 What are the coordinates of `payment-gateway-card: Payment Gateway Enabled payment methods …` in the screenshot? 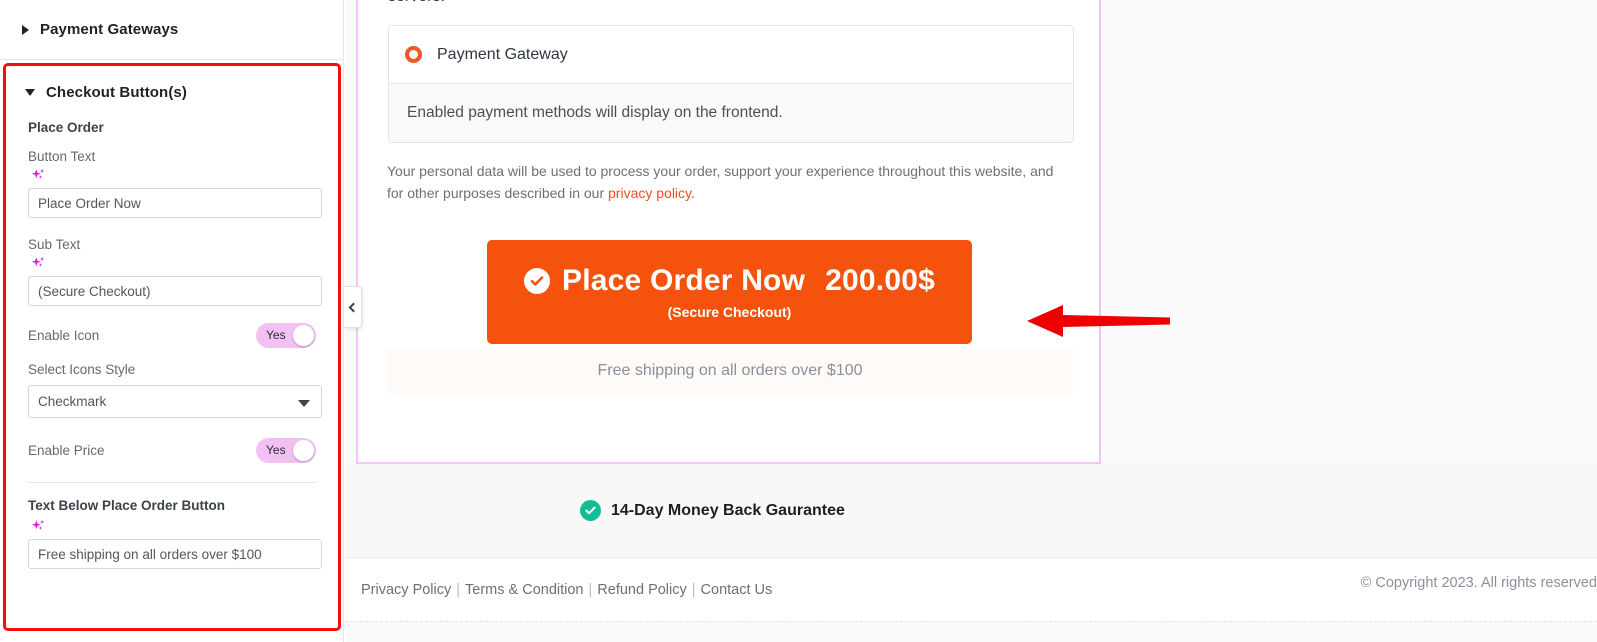 It's located at (731, 84).